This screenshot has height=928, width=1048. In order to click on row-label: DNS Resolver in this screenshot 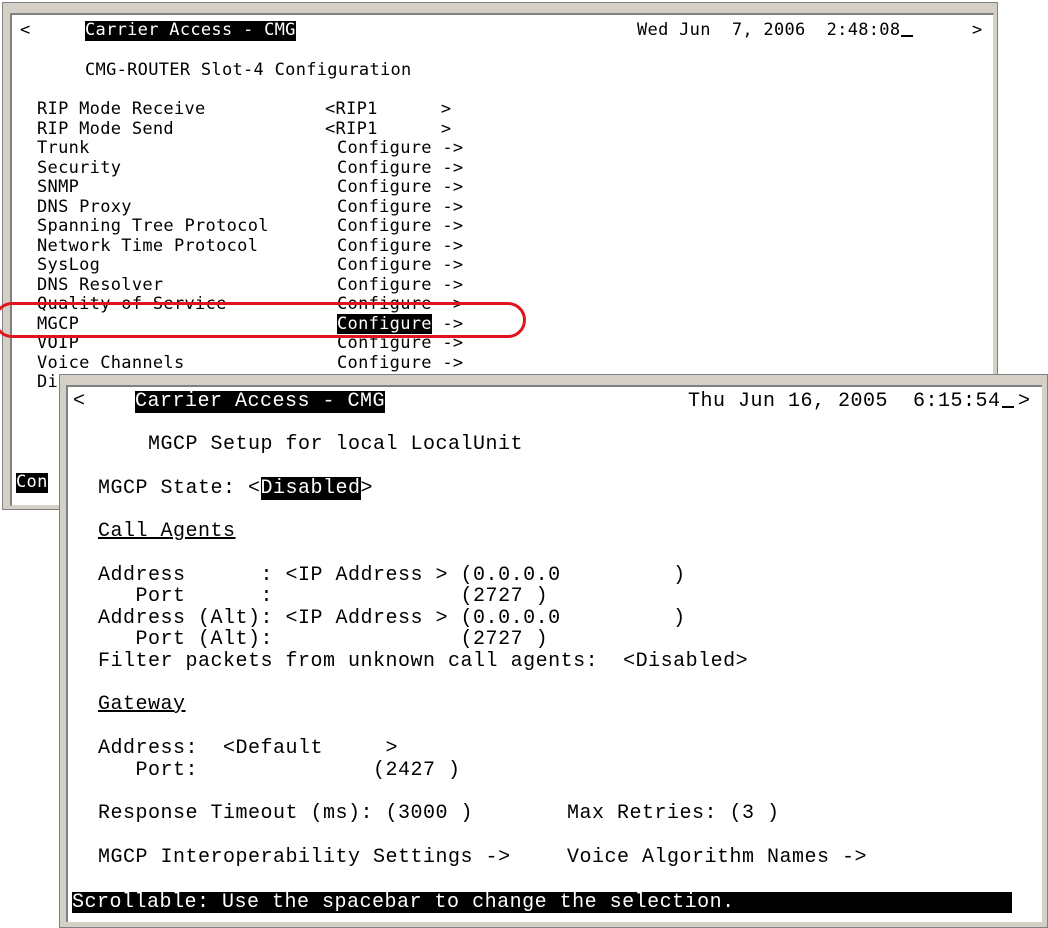, I will do `click(100, 284)`.